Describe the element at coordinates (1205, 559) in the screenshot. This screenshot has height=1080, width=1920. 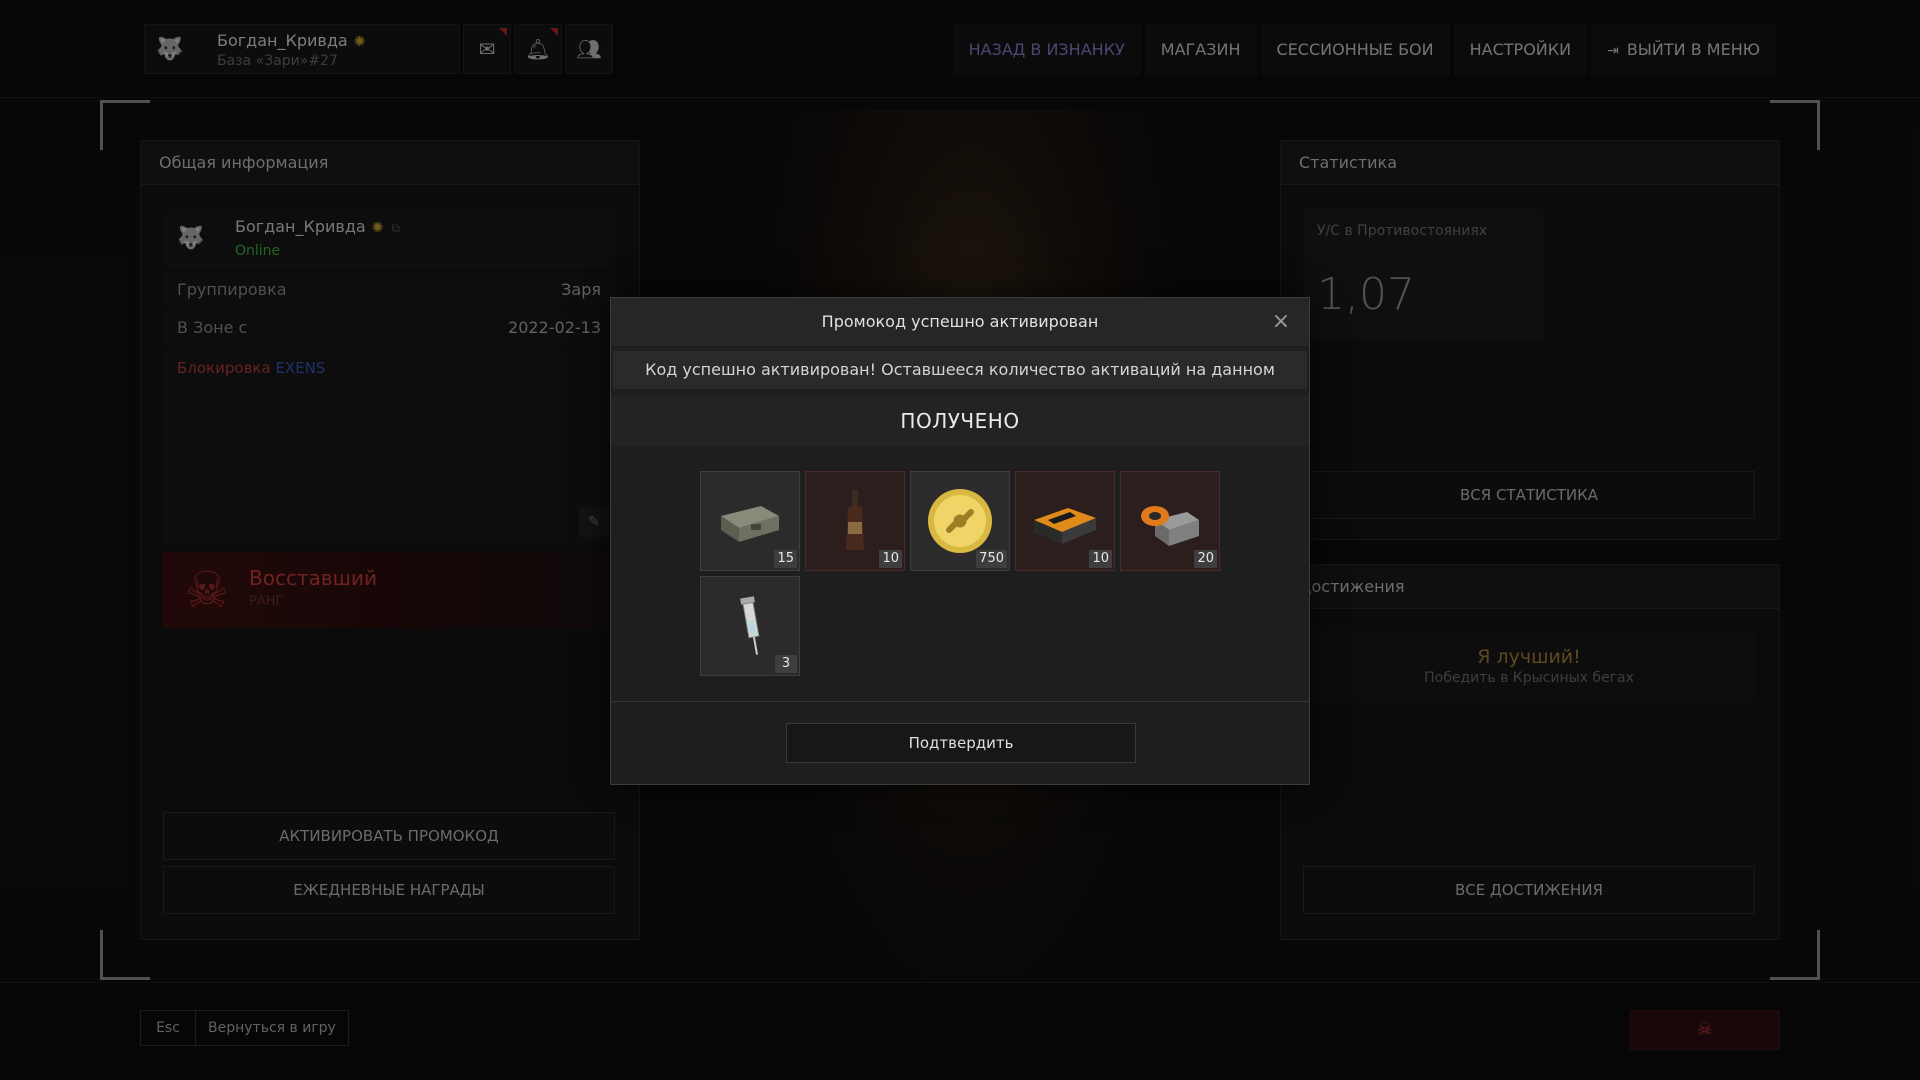
I see `item-quantity: 20` at that location.